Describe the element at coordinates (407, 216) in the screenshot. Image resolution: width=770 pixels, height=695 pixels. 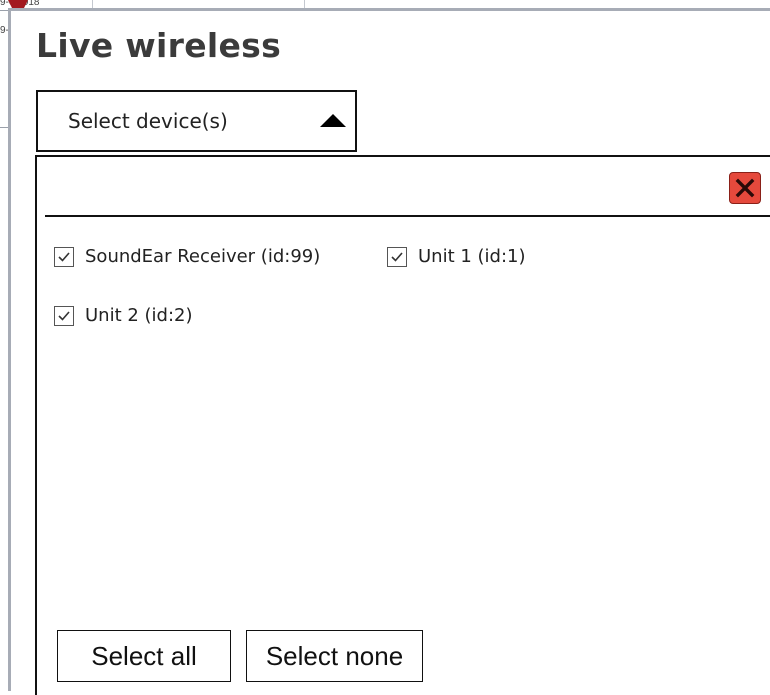
I see `panel-divider` at that location.